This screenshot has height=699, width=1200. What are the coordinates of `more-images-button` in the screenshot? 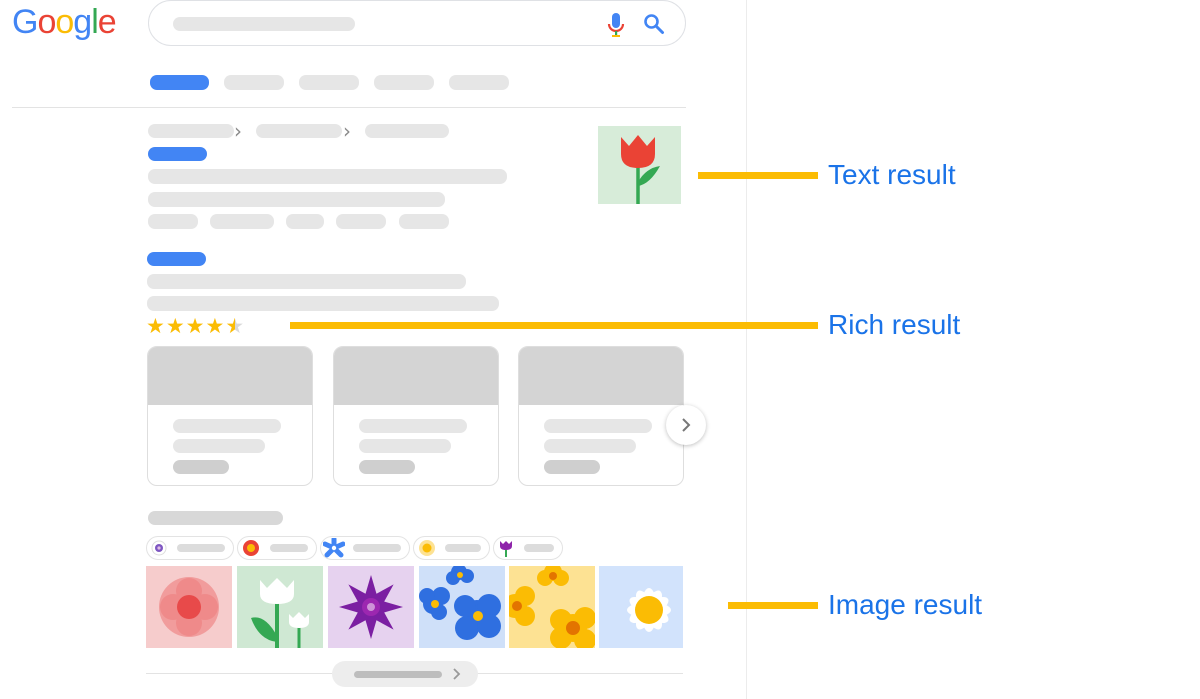 It's located at (405, 674).